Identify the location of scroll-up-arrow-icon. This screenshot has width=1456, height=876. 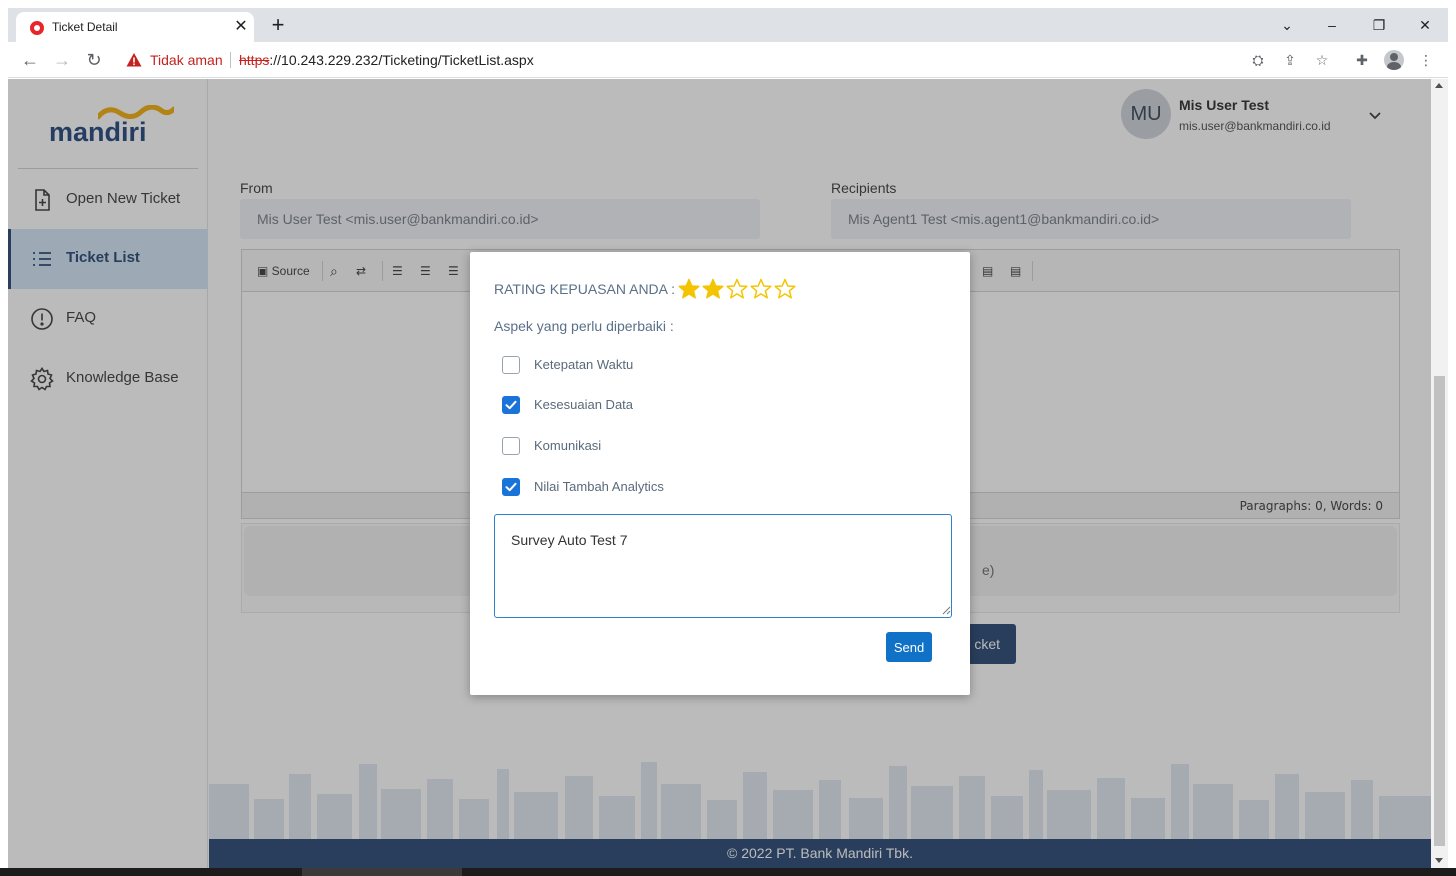
(1439, 85).